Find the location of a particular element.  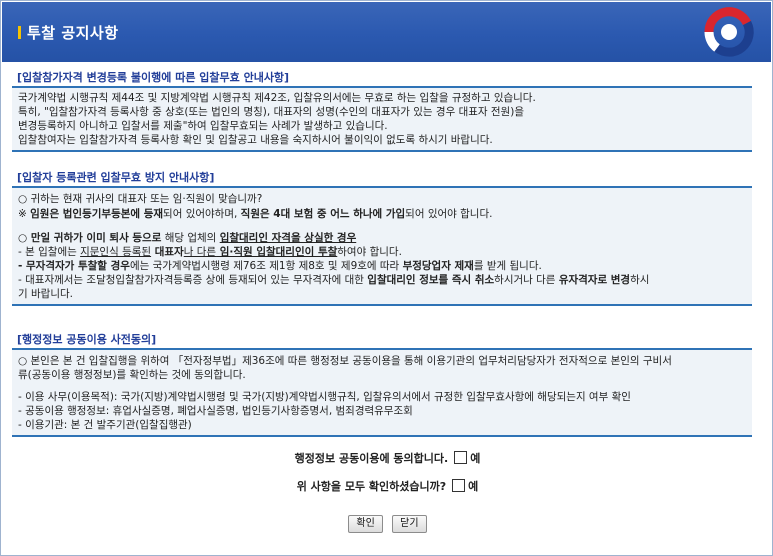

confirm-label: 위 사항을 모두 확인하셨습니까? is located at coordinates (371, 486).